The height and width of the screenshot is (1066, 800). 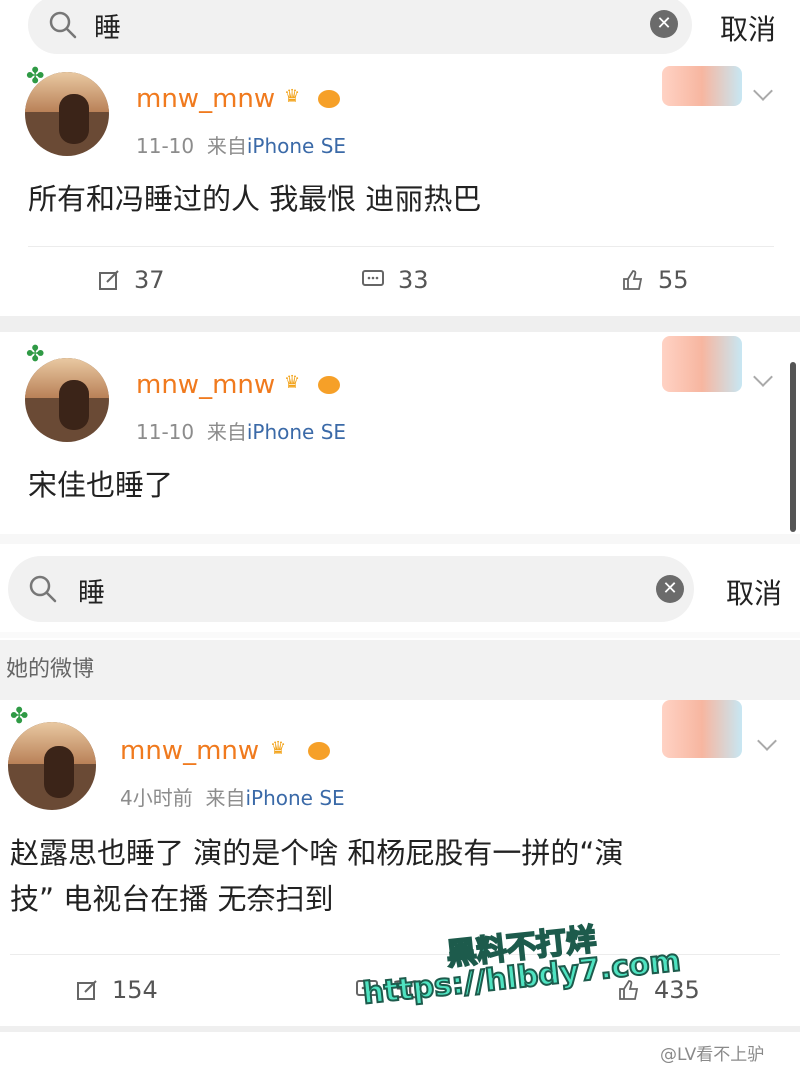 What do you see at coordinates (373, 278) in the screenshot?
I see `comment-icon` at bounding box center [373, 278].